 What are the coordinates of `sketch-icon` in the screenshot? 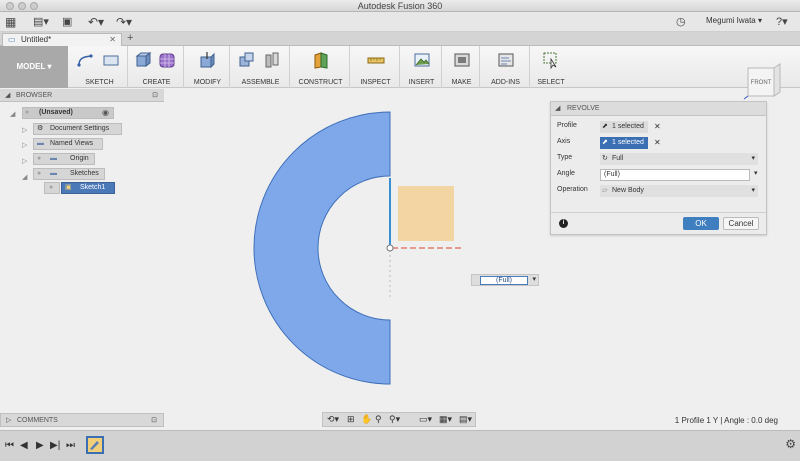 It's located at (94, 445).